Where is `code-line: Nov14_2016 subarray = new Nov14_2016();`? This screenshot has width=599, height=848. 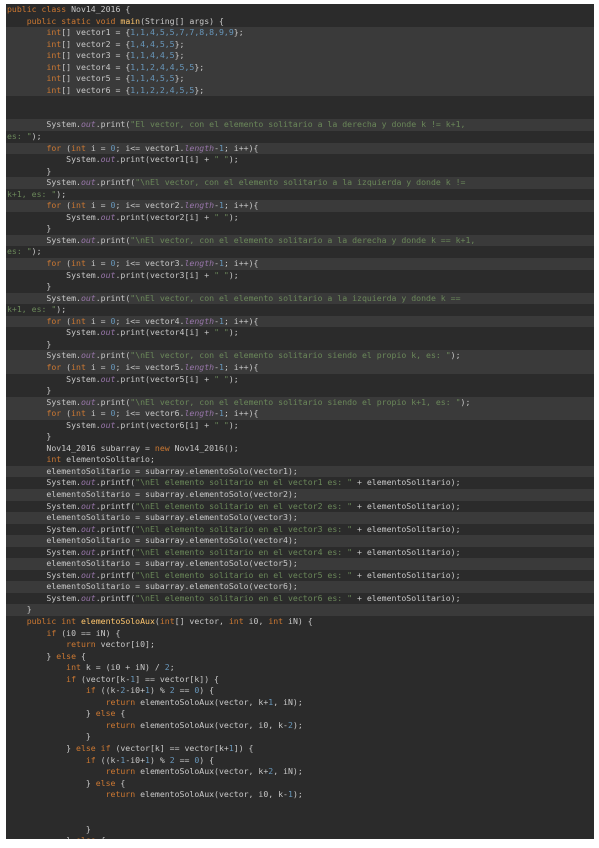 code-line: Nov14_2016 subarray = new Nov14_2016(); is located at coordinates (300, 449).